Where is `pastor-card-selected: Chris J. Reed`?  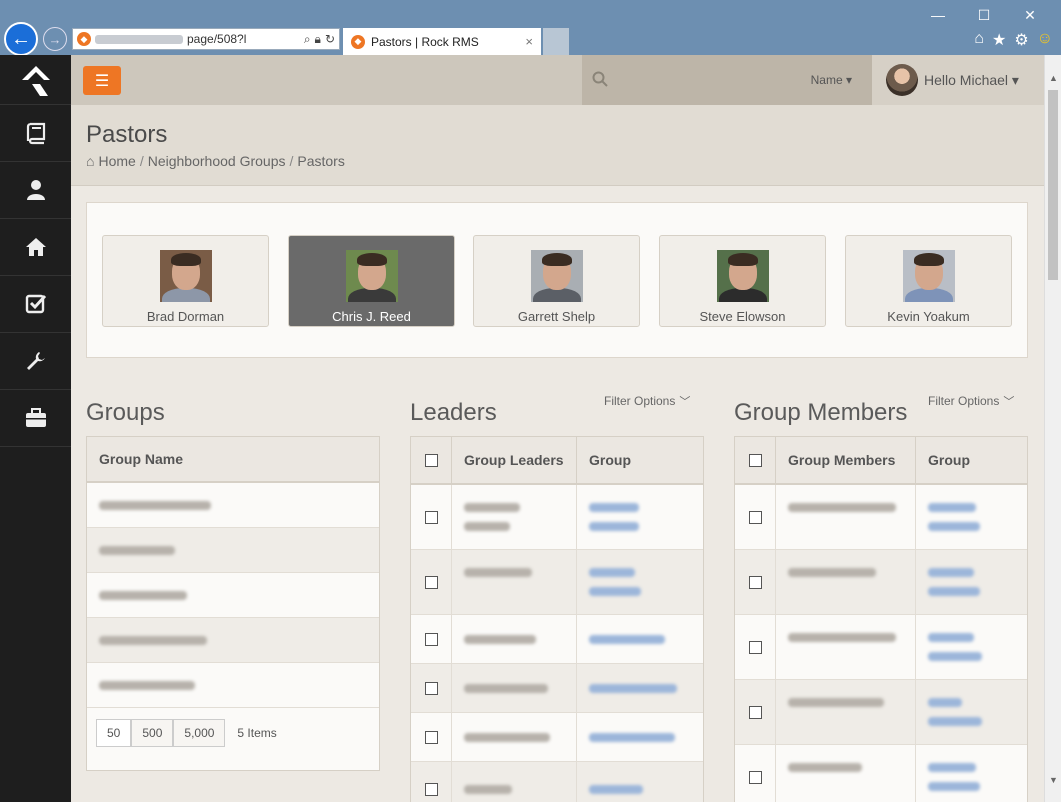 pastor-card-selected: Chris J. Reed is located at coordinates (371, 281).